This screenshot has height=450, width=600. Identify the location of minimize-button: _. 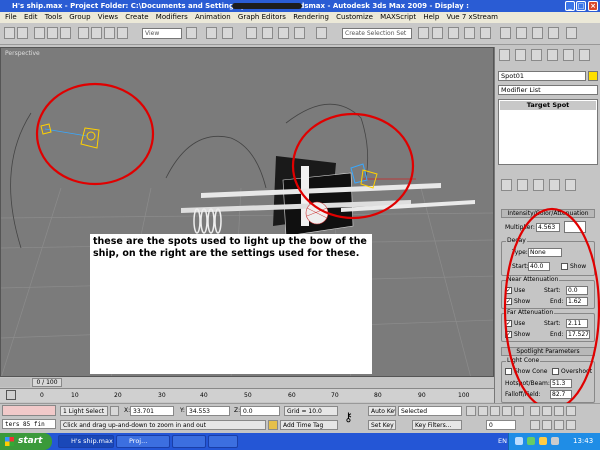
(570, 6).